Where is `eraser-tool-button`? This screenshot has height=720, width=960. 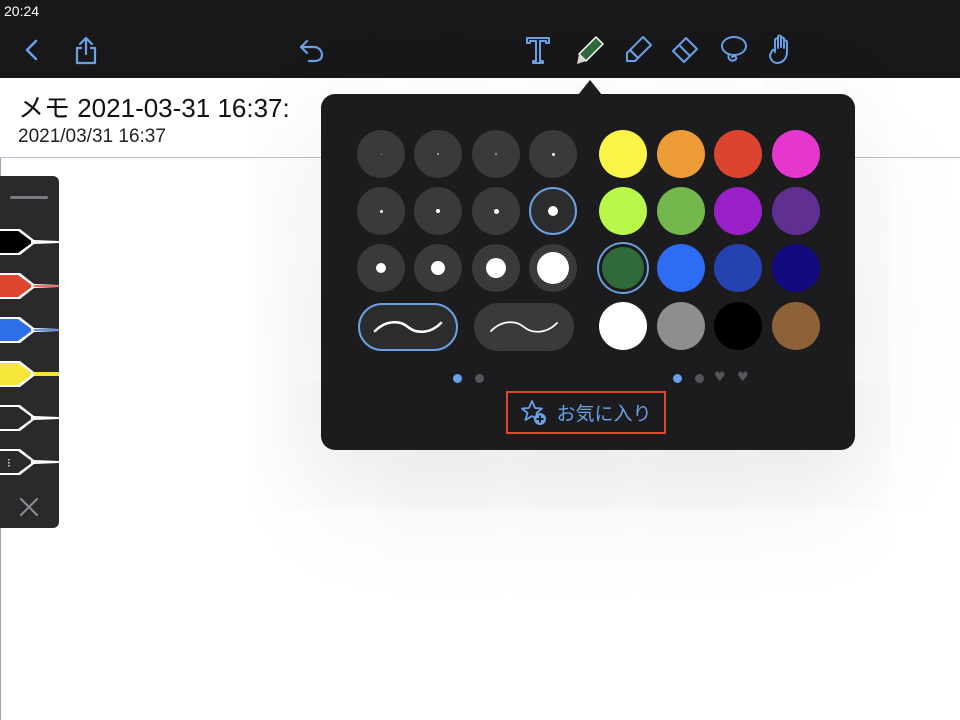 eraser-tool-button is located at coordinates (684, 50).